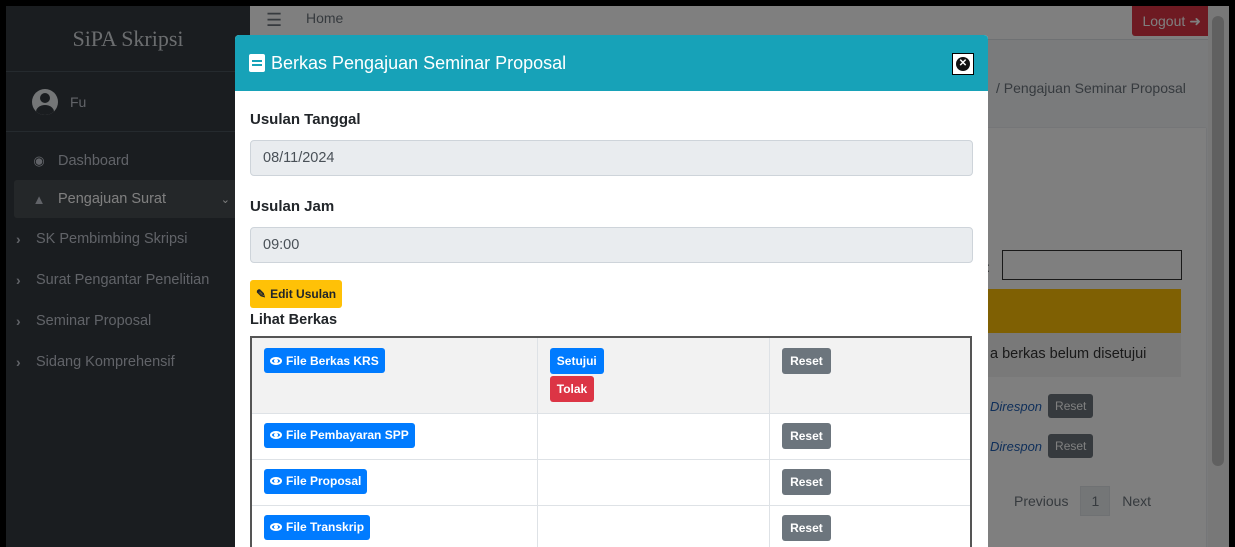 This screenshot has width=1235, height=547. What do you see at coordinates (305, 119) in the screenshot?
I see `tanggal-label: Usulan Tanggal` at bounding box center [305, 119].